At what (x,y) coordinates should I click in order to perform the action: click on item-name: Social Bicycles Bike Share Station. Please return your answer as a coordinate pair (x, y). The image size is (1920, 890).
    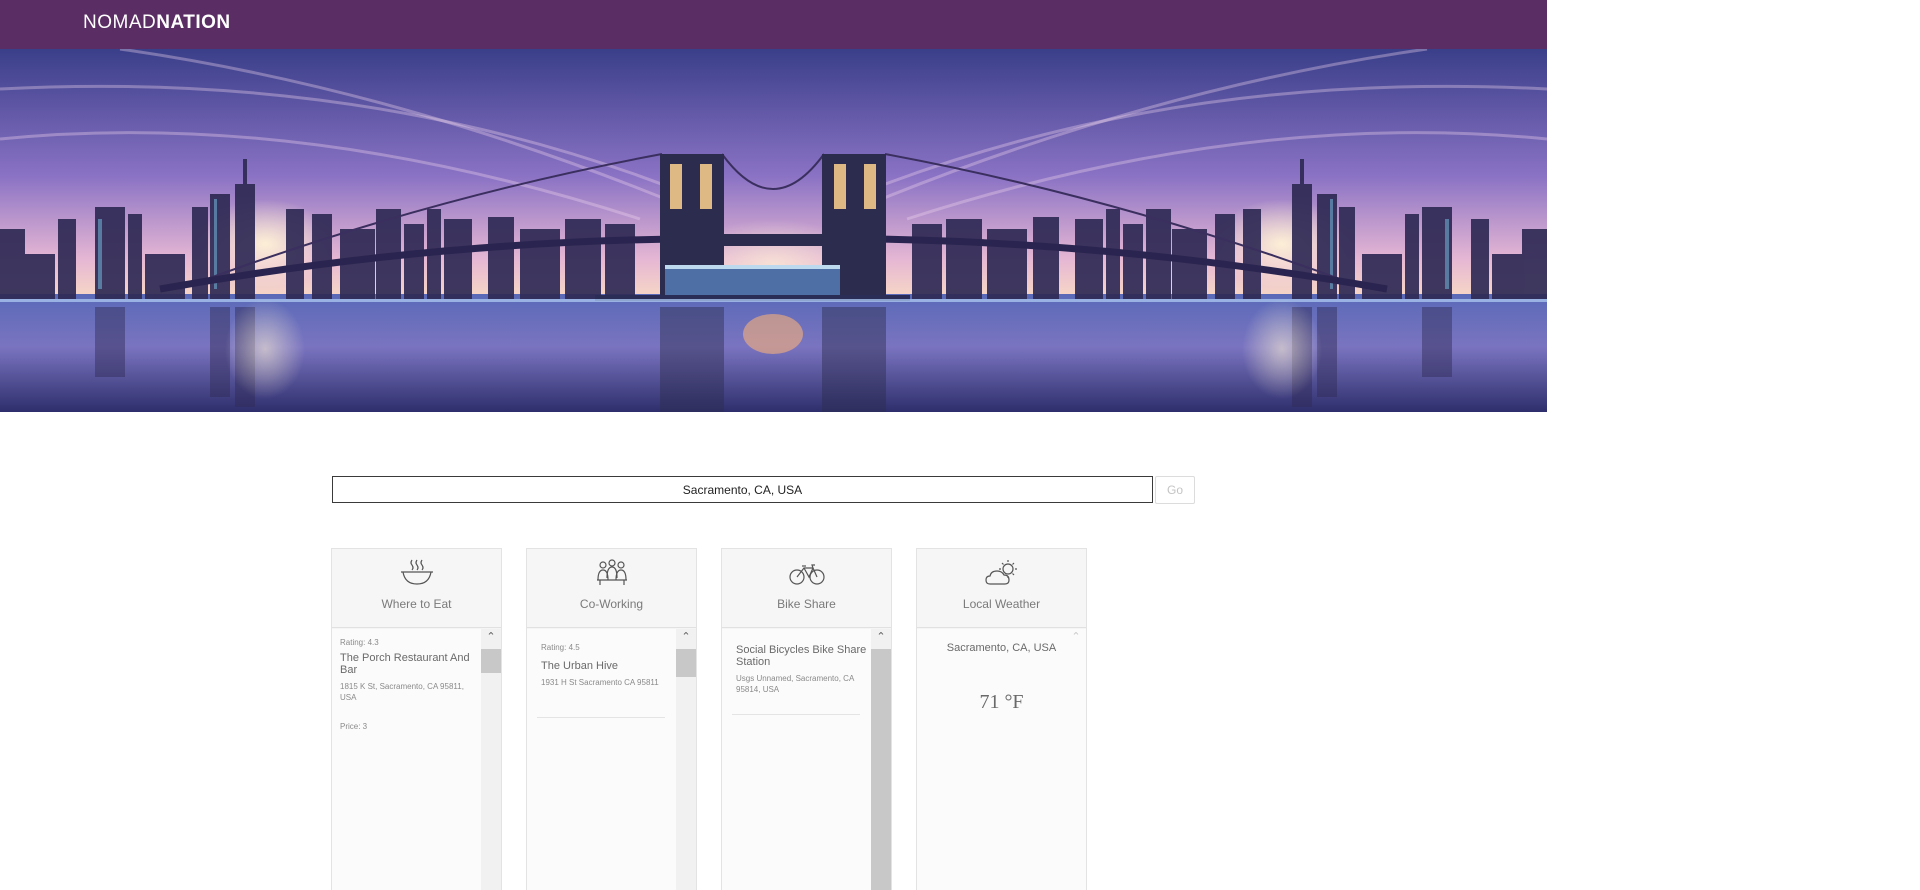
    Looking at the image, I should click on (807, 656).